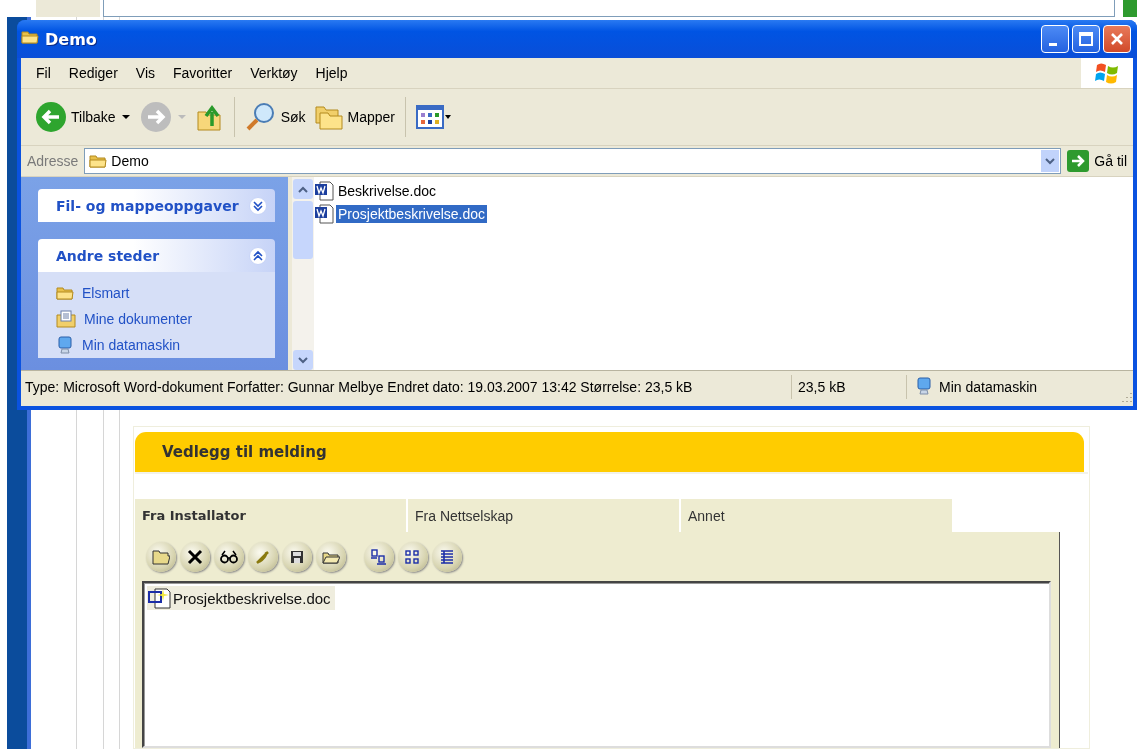 Image resolution: width=1139 pixels, height=749 pixels. I want to click on maximize-icon, so click(1086, 39).